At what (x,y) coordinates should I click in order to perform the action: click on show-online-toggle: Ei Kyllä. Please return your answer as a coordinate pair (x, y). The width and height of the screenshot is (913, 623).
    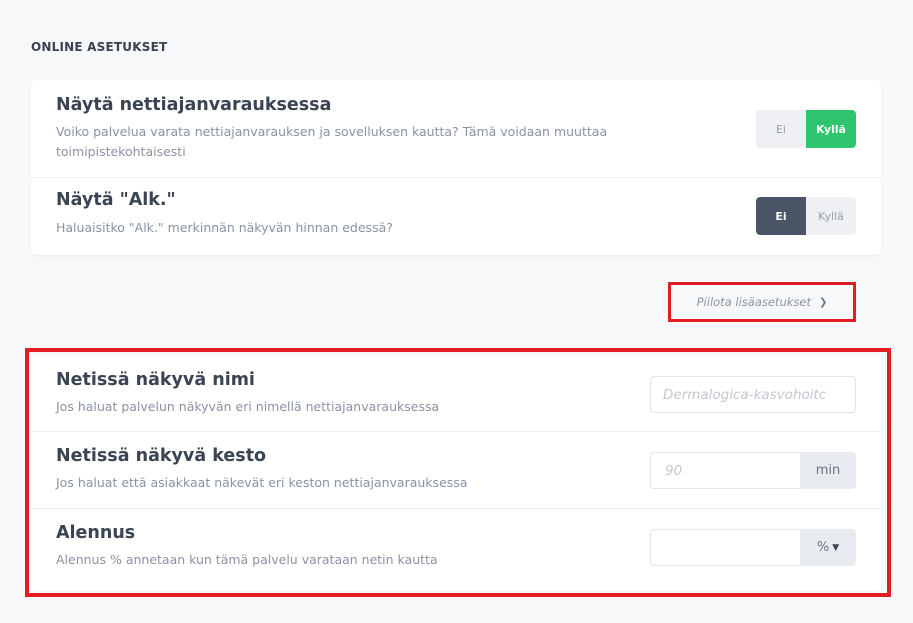
    Looking at the image, I should click on (806, 129).